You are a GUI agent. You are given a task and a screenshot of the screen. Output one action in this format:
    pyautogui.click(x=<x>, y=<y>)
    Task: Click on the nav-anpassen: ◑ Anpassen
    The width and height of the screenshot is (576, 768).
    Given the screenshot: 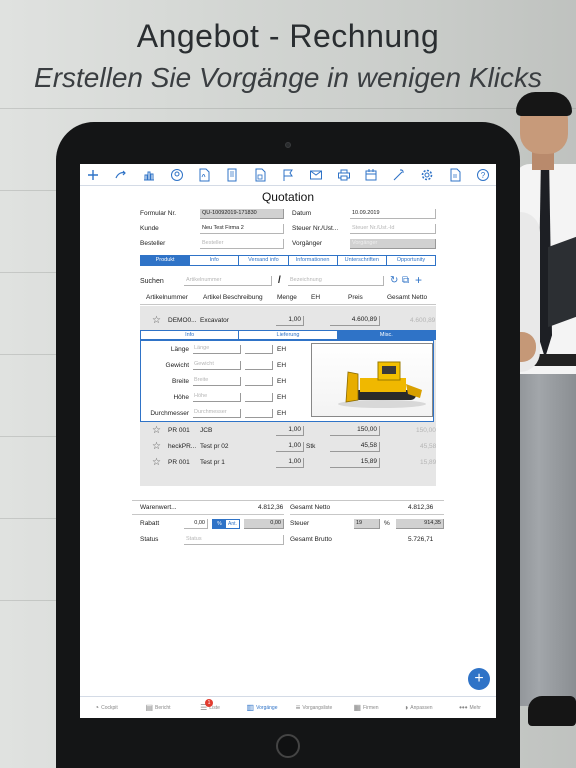 What is the action you would take?
    pyautogui.click(x=418, y=707)
    